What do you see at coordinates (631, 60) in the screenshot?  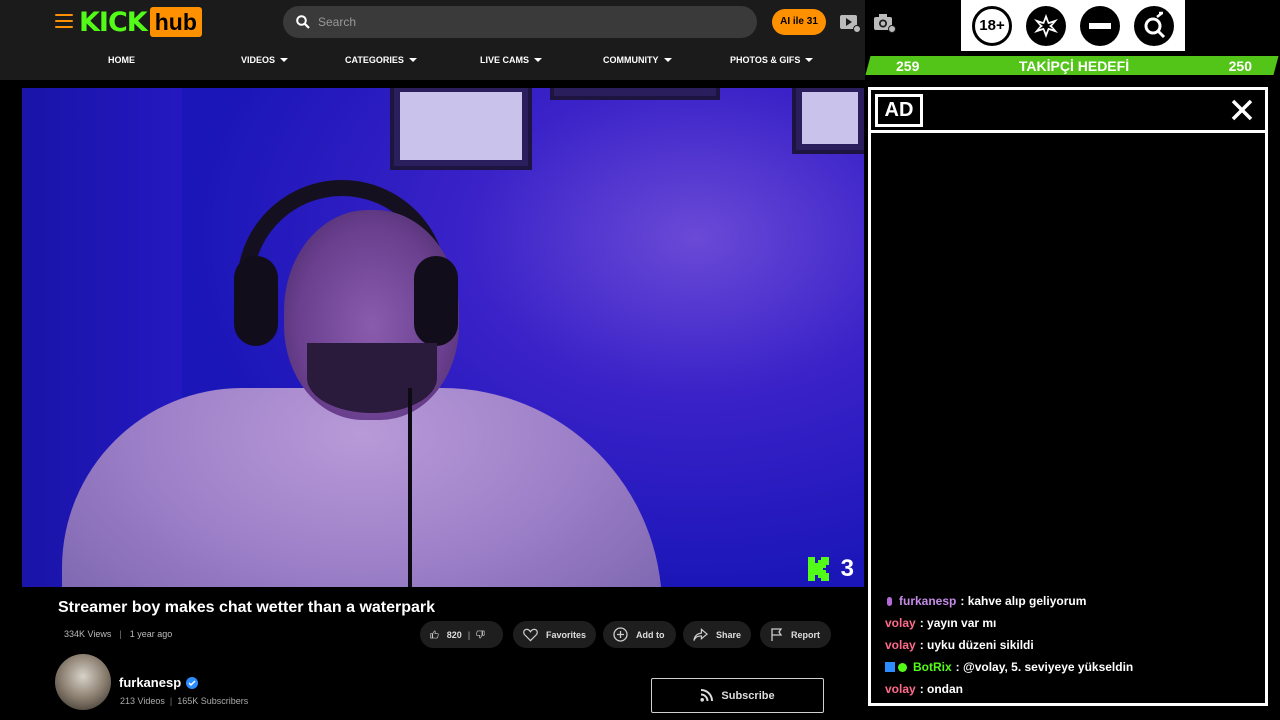 I see `nav-community-label: COMMUNITY` at bounding box center [631, 60].